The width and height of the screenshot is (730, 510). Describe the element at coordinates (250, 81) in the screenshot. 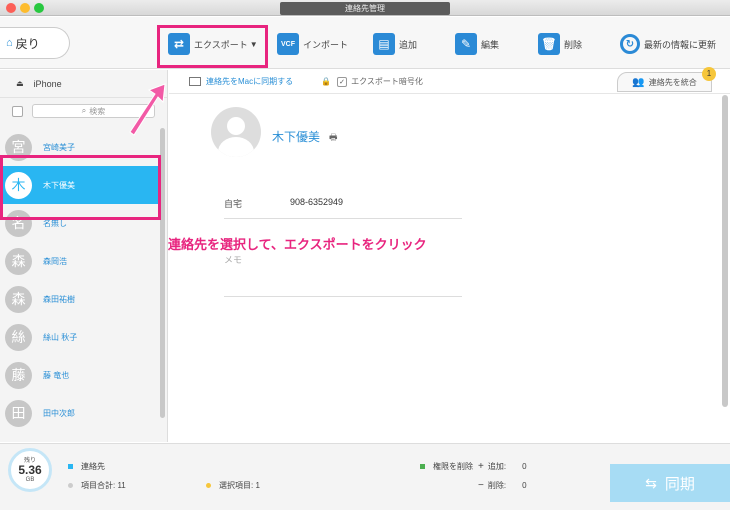

I see `sync-to-mac-label: 連絡先をMacに同期する` at that location.